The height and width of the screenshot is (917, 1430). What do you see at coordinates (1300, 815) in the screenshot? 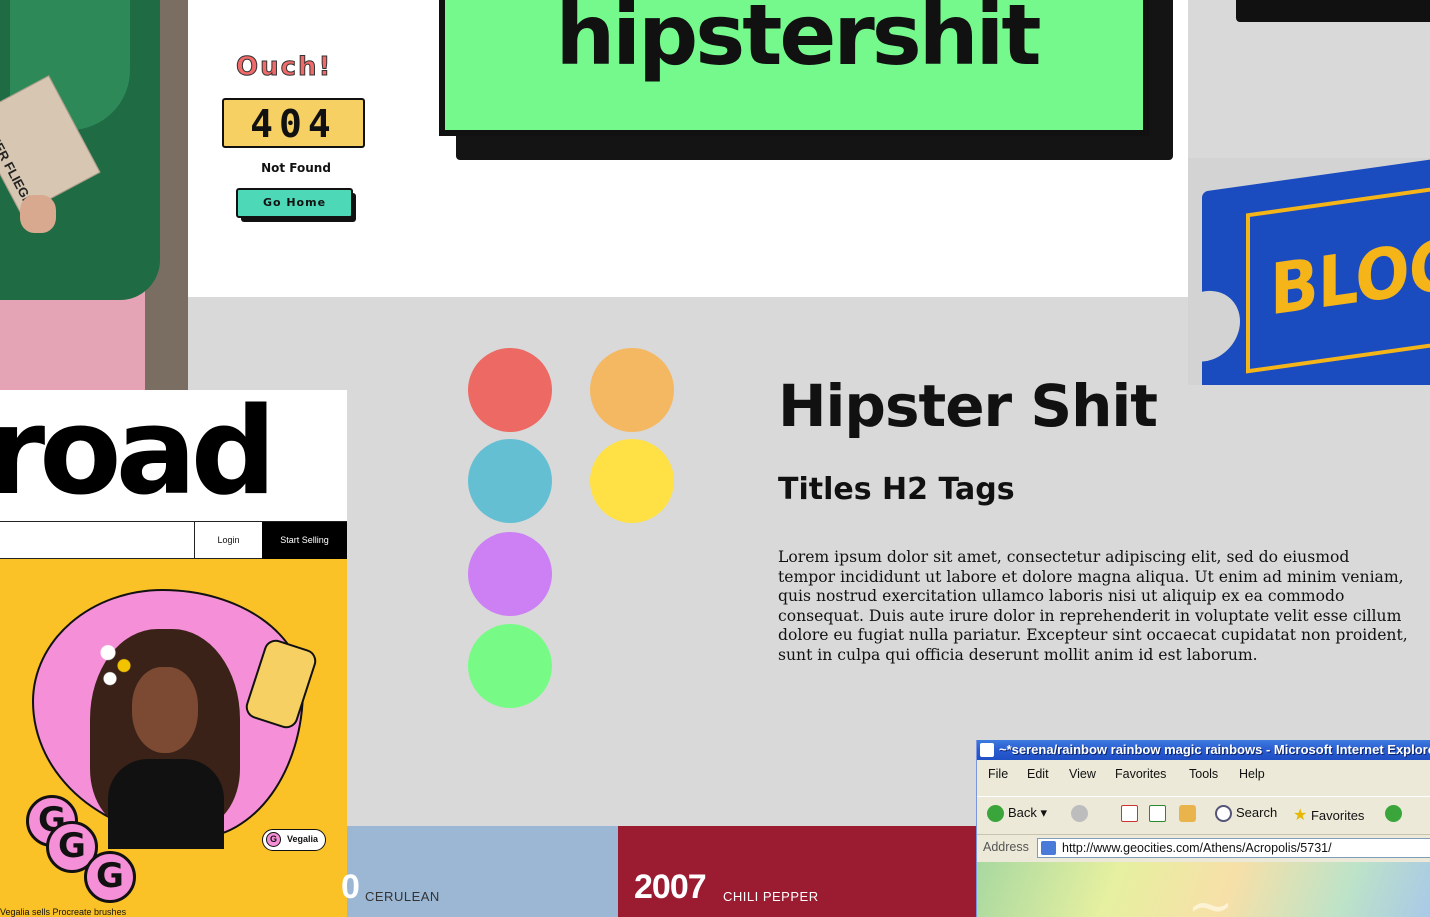
I see `star-icon: ★` at bounding box center [1300, 815].